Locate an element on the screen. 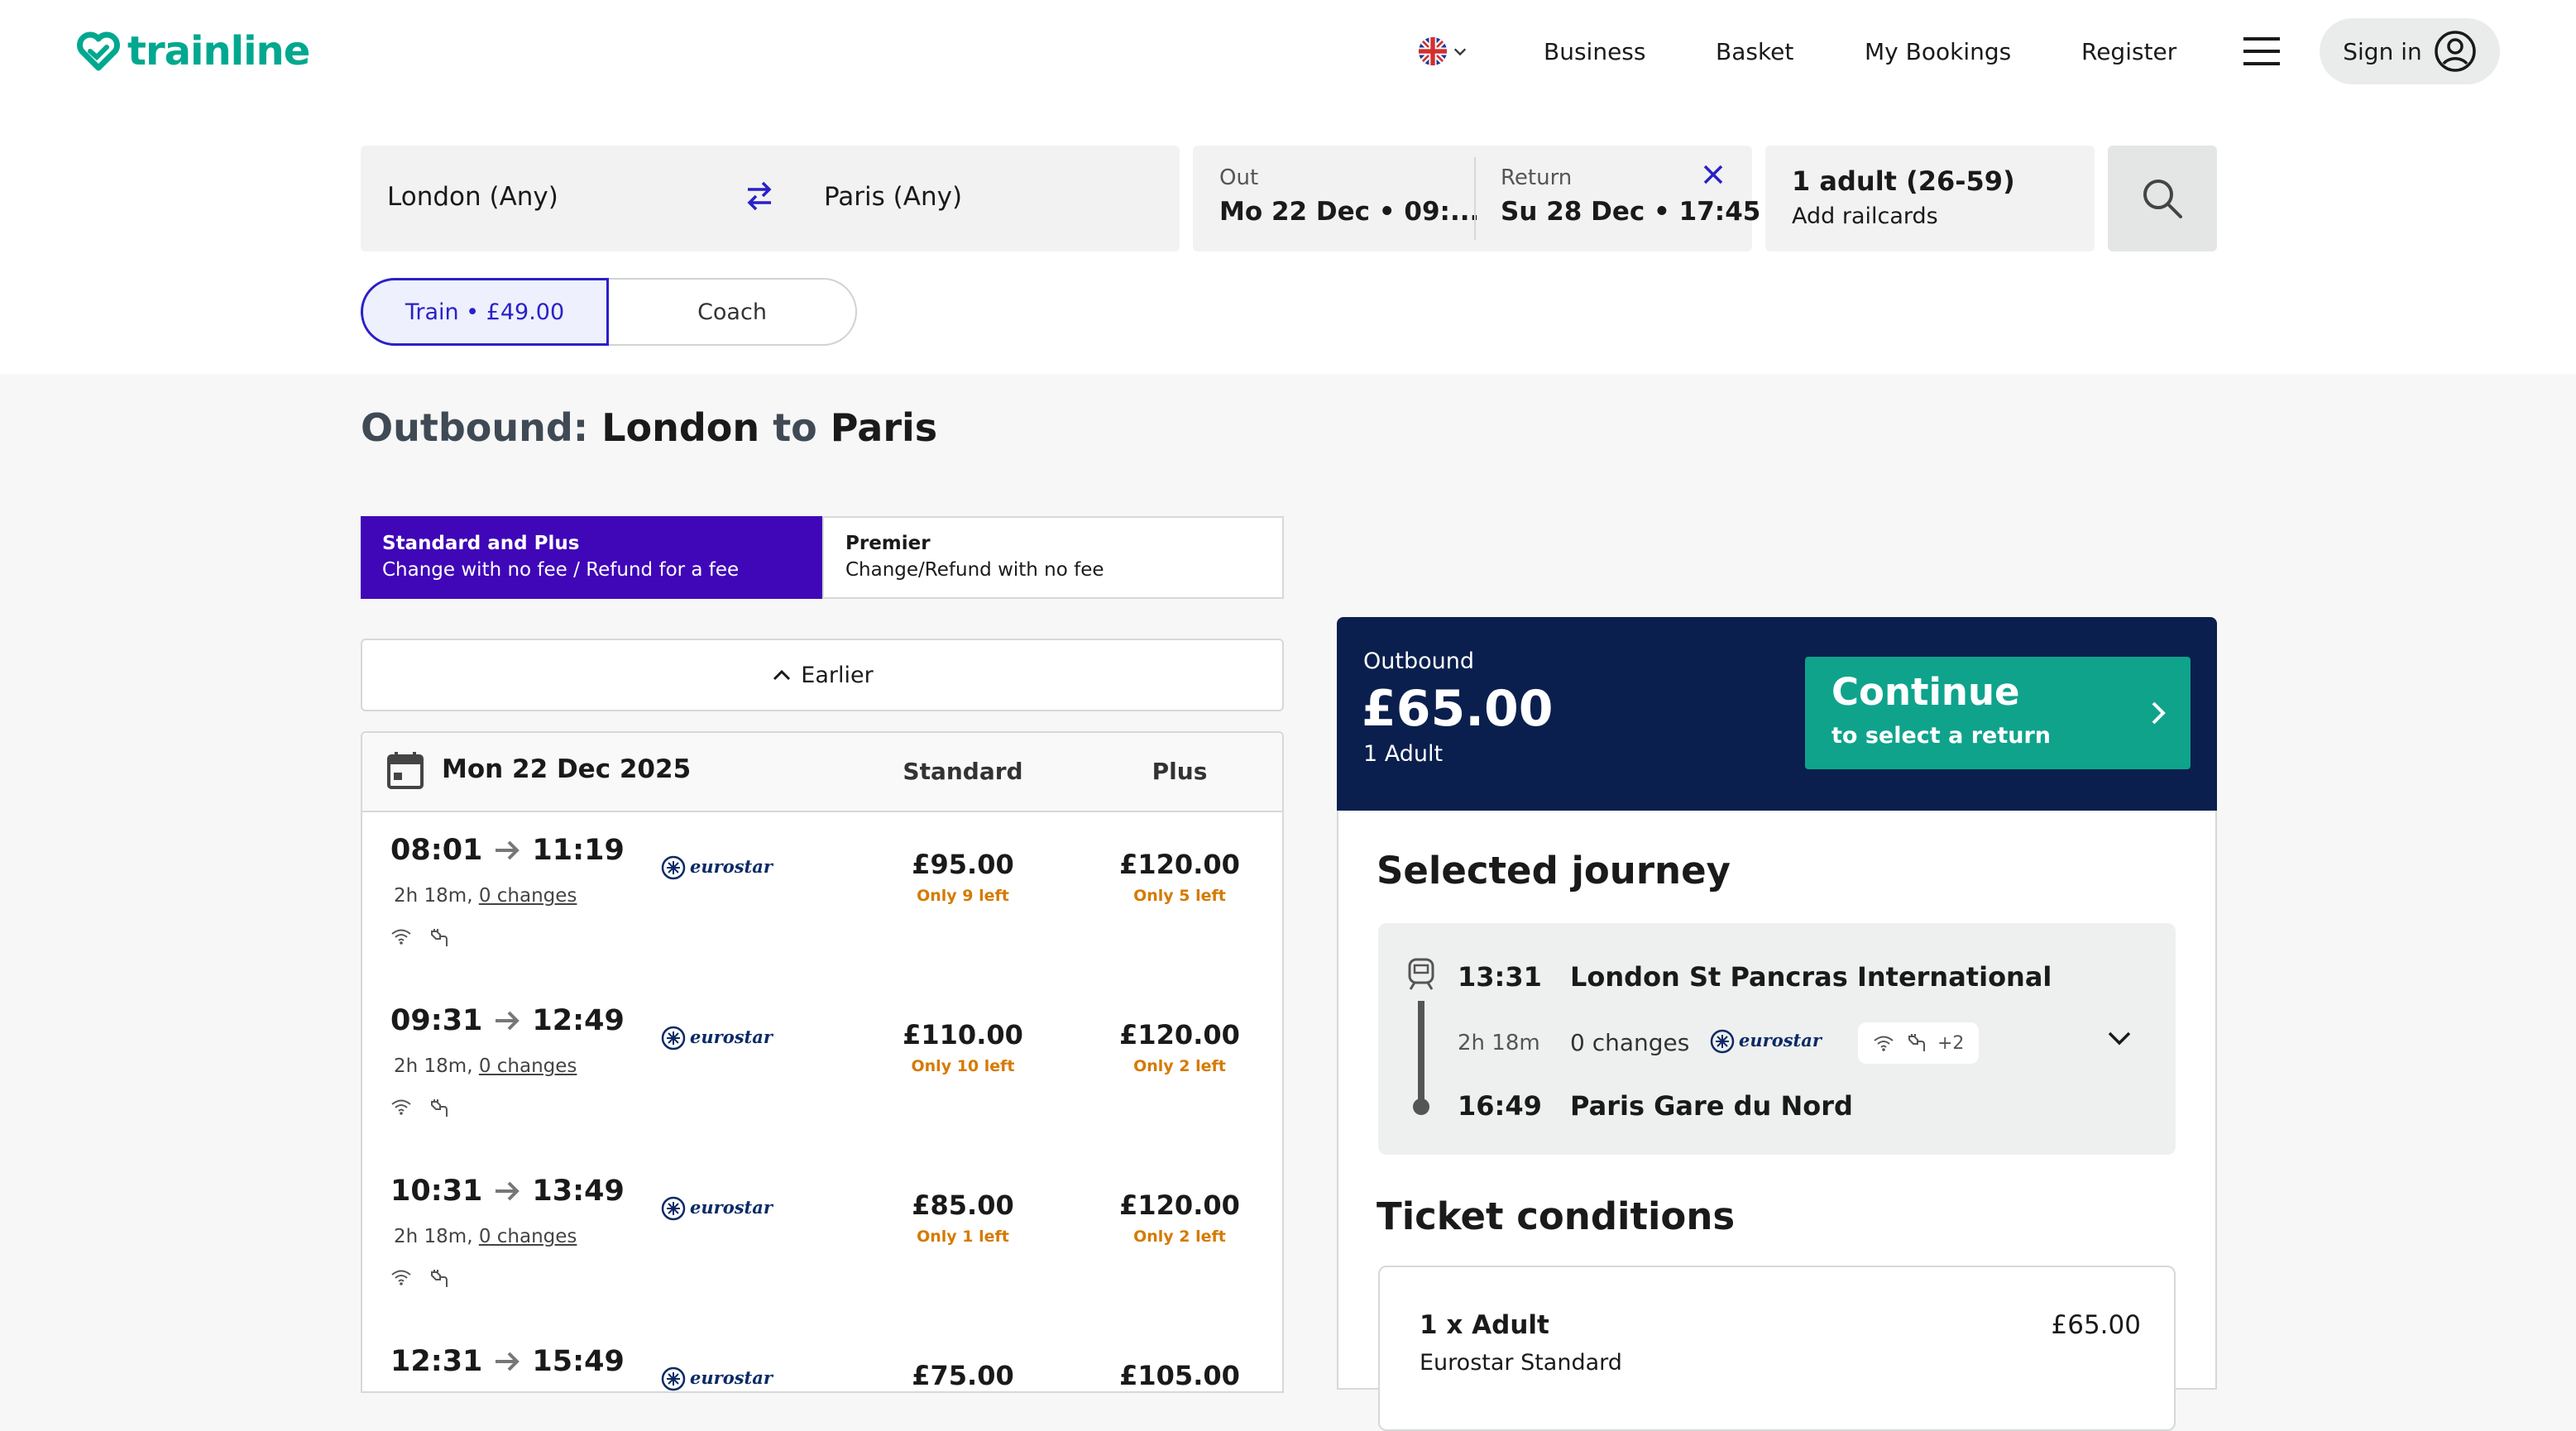  journey-row: 12:31 15:49 eurostar £75.00 £105.00 is located at coordinates (822, 1357).